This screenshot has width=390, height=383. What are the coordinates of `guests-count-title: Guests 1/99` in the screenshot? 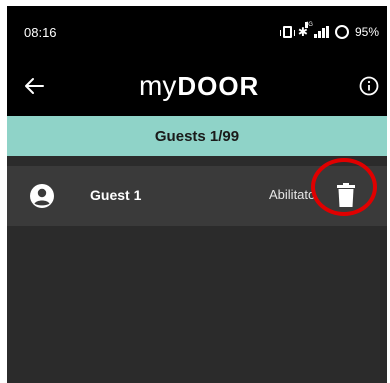 It's located at (197, 136).